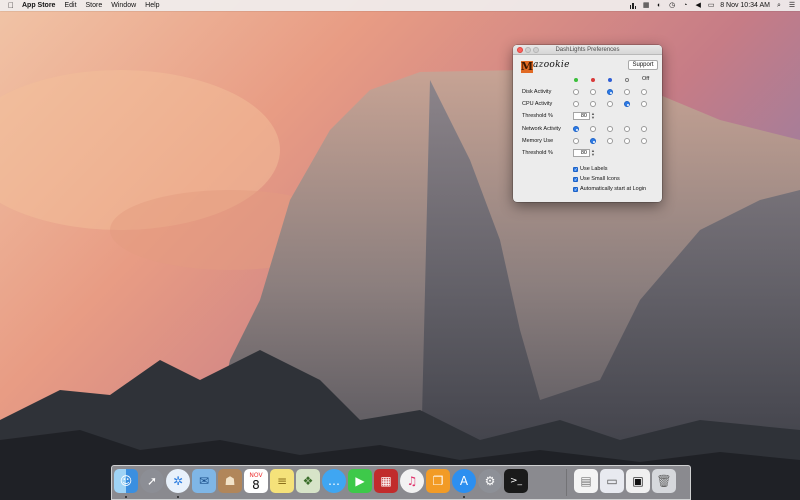 Image resolution: width=800 pixels, height=500 pixels. Describe the element at coordinates (94, 5) in the screenshot. I see `menu-store: Store` at that location.